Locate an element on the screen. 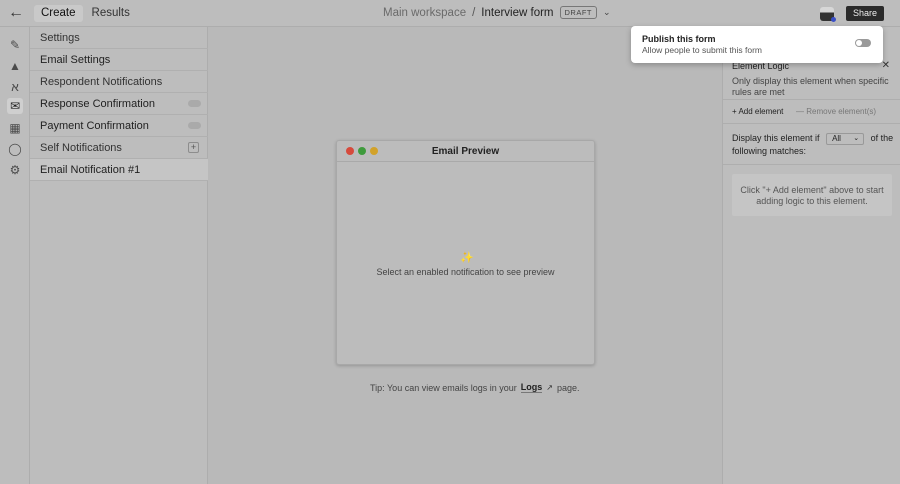 Image resolution: width=900 pixels, height=484 pixels. tab-create: Create is located at coordinates (58, 13).